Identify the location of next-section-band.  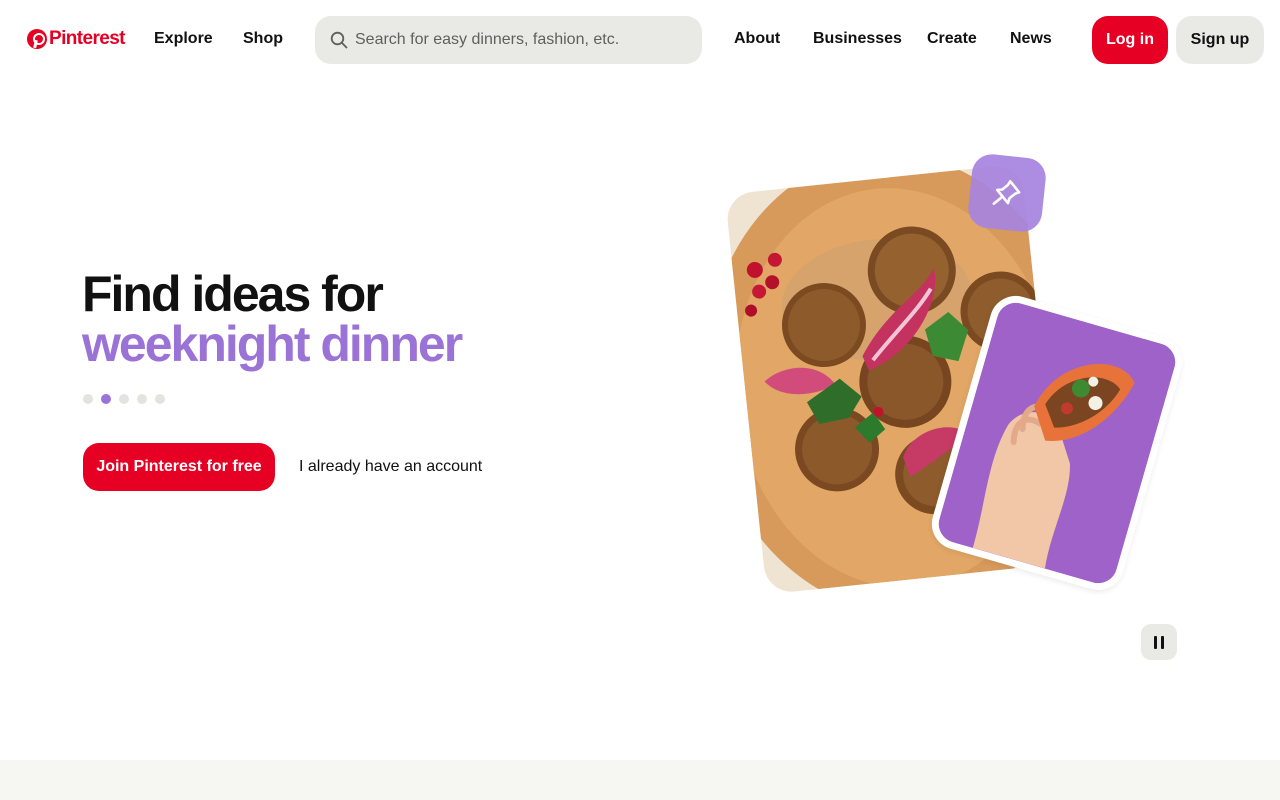
(640, 780).